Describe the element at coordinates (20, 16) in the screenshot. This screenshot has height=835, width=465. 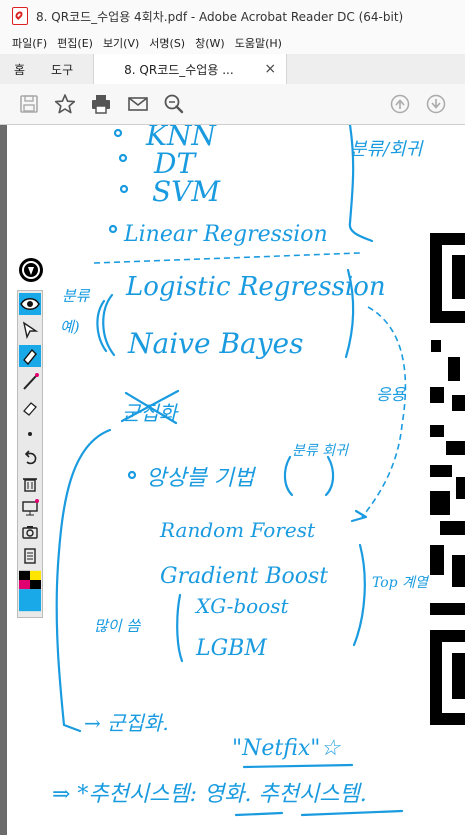
I see `acrobat-app-icon` at that location.